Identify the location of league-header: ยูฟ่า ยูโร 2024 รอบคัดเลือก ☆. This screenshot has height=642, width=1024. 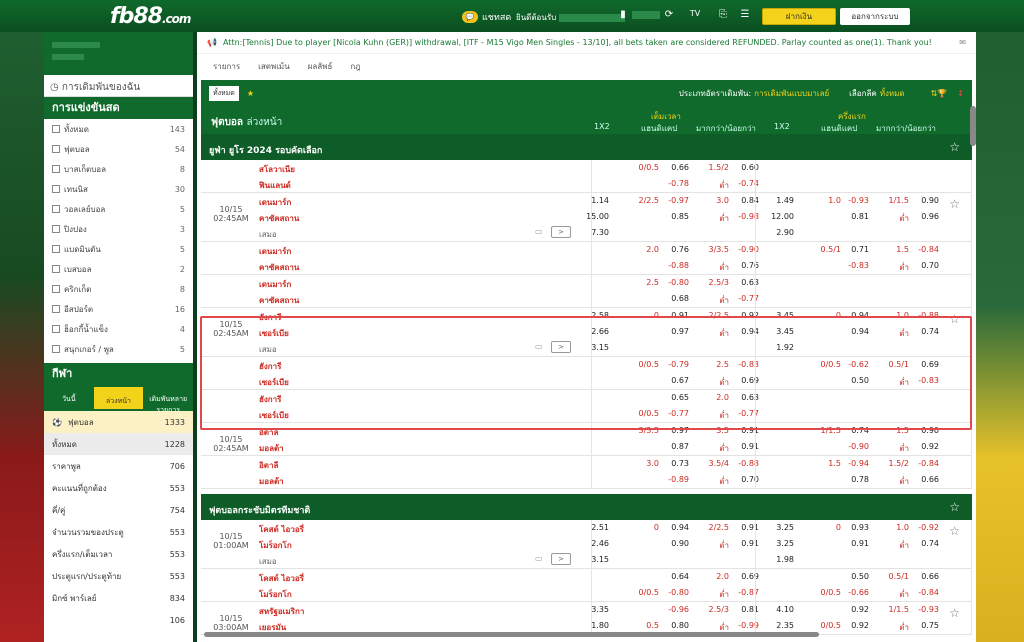
(586, 147).